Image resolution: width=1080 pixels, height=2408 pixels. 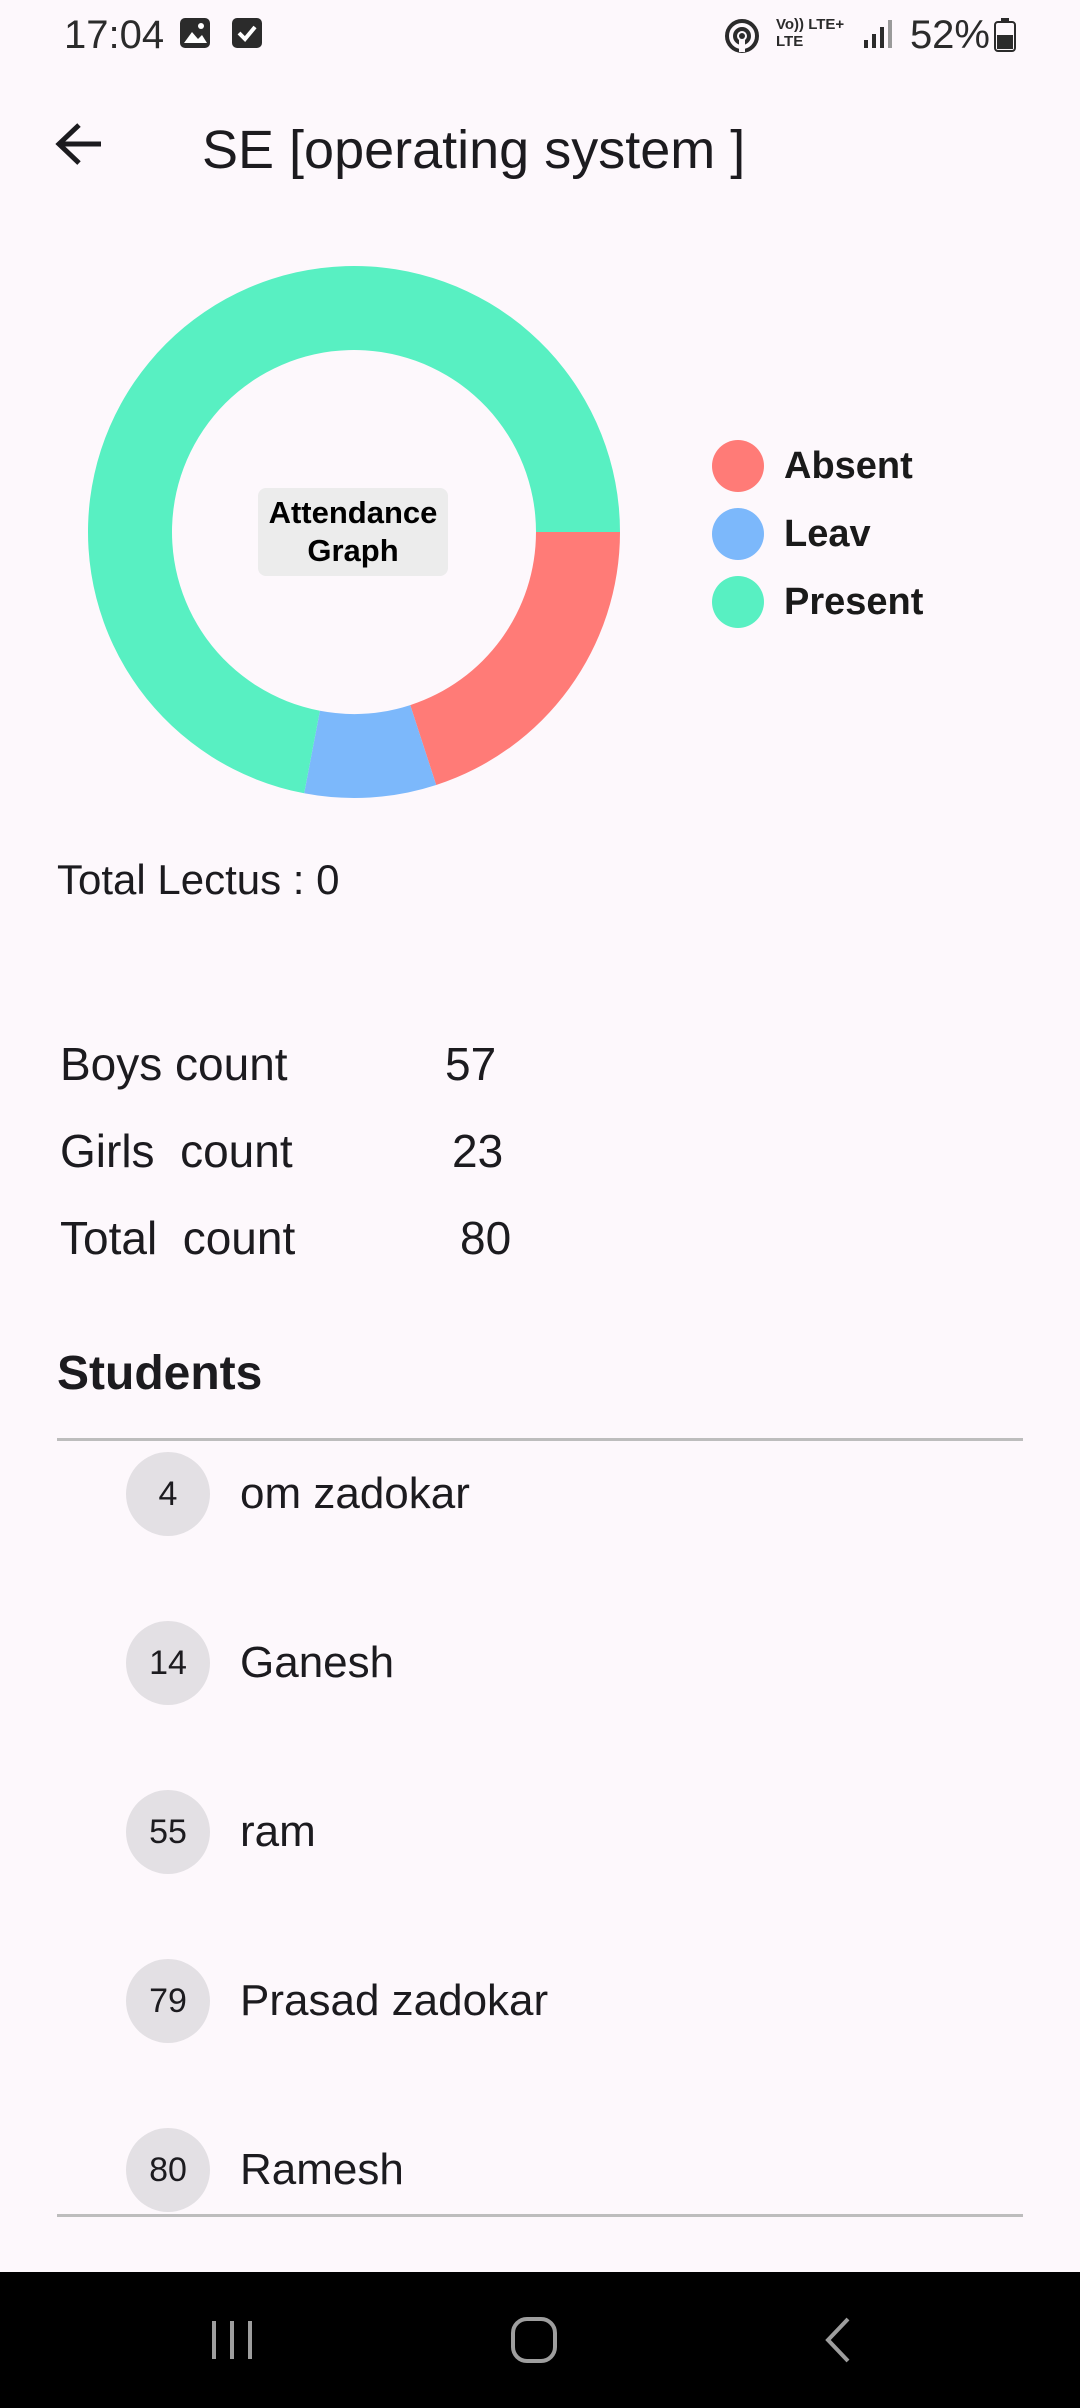 I want to click on back-button, so click(x=80, y=144).